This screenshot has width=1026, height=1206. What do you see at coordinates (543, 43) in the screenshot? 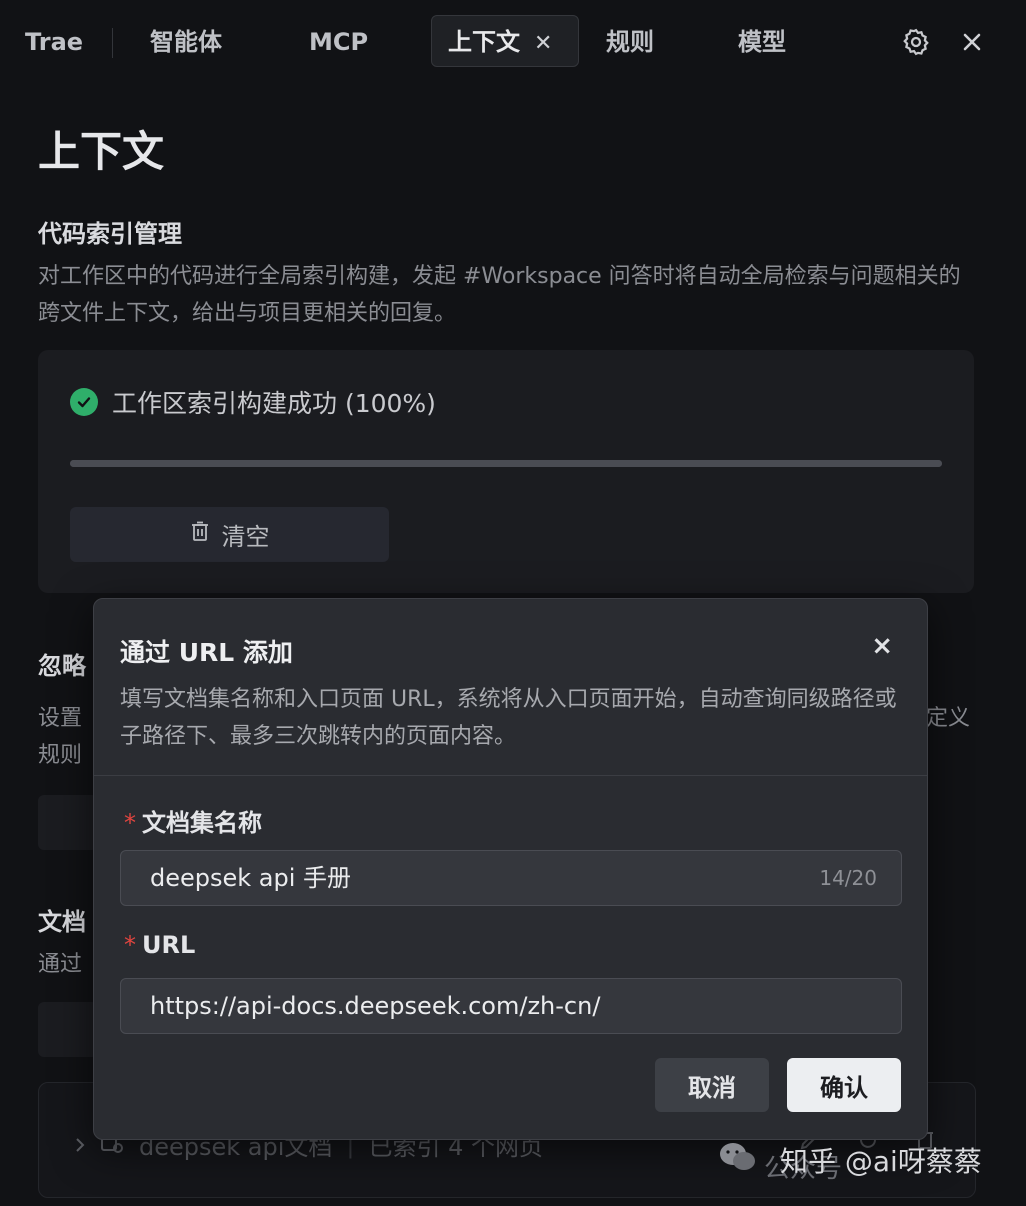
I see `tab-close-icon: ✕` at bounding box center [543, 43].